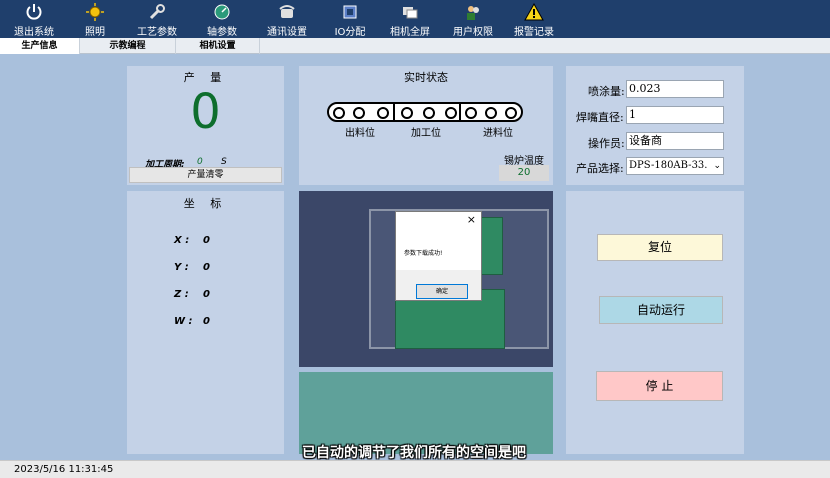 The height and width of the screenshot is (478, 830). Describe the element at coordinates (410, 32) in the screenshot. I see `camera-fullscreen-label: 相机全屏` at that location.